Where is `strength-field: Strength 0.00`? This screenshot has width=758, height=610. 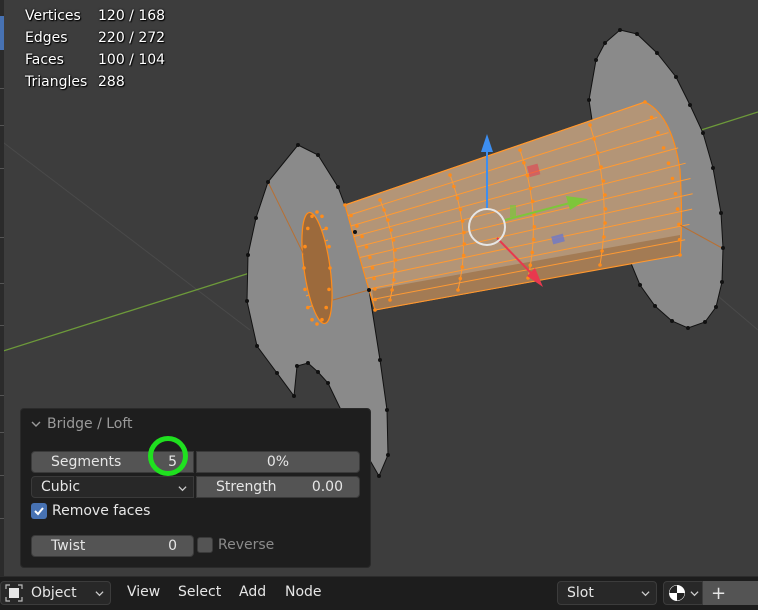
strength-field: Strength 0.00 is located at coordinates (278, 487).